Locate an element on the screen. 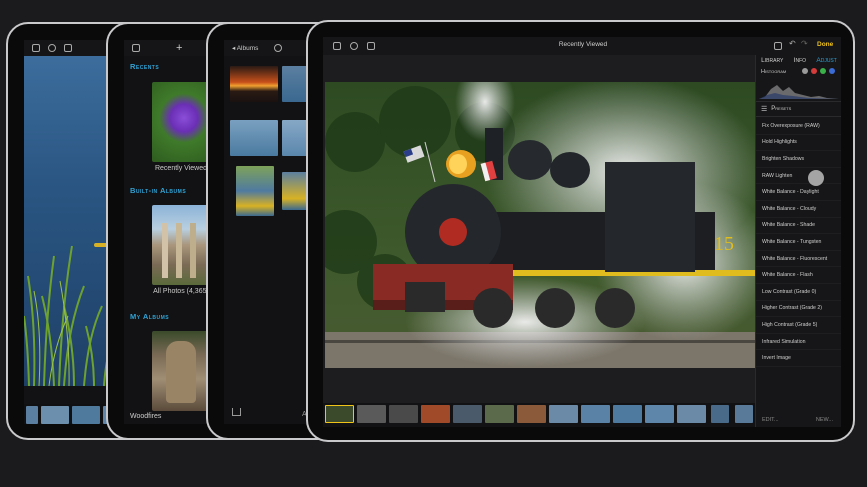 This screenshot has width=867, height=487. preset-item: Fix Overexposure (RAW) is located at coordinates (798, 126).